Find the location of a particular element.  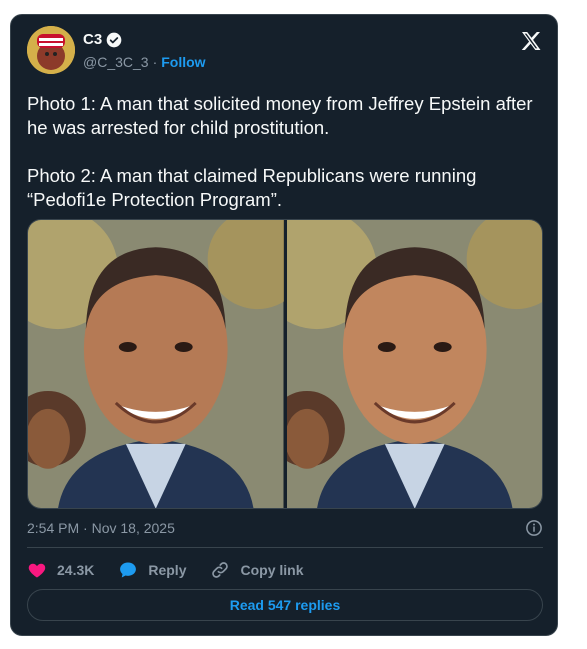

info-icon is located at coordinates (534, 528).